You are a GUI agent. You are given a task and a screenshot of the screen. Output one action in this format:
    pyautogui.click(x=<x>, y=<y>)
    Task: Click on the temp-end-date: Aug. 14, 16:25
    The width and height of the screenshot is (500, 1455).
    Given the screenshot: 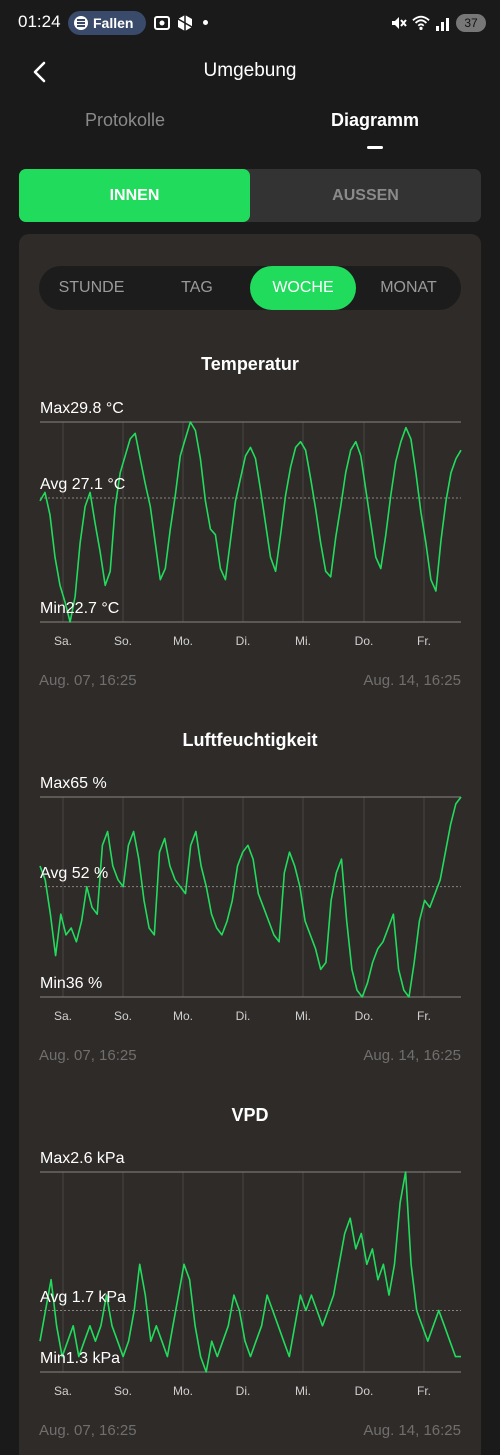 What is the action you would take?
    pyautogui.click(x=412, y=680)
    